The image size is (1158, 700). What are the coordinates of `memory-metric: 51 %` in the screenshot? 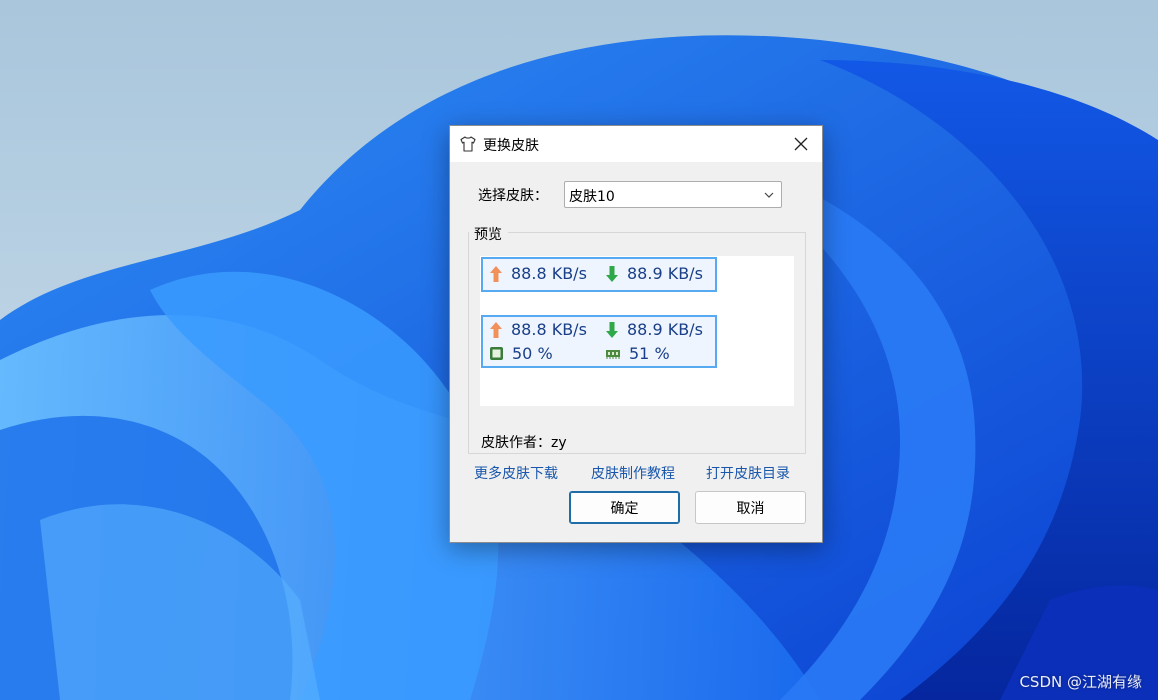 It's located at (637, 353).